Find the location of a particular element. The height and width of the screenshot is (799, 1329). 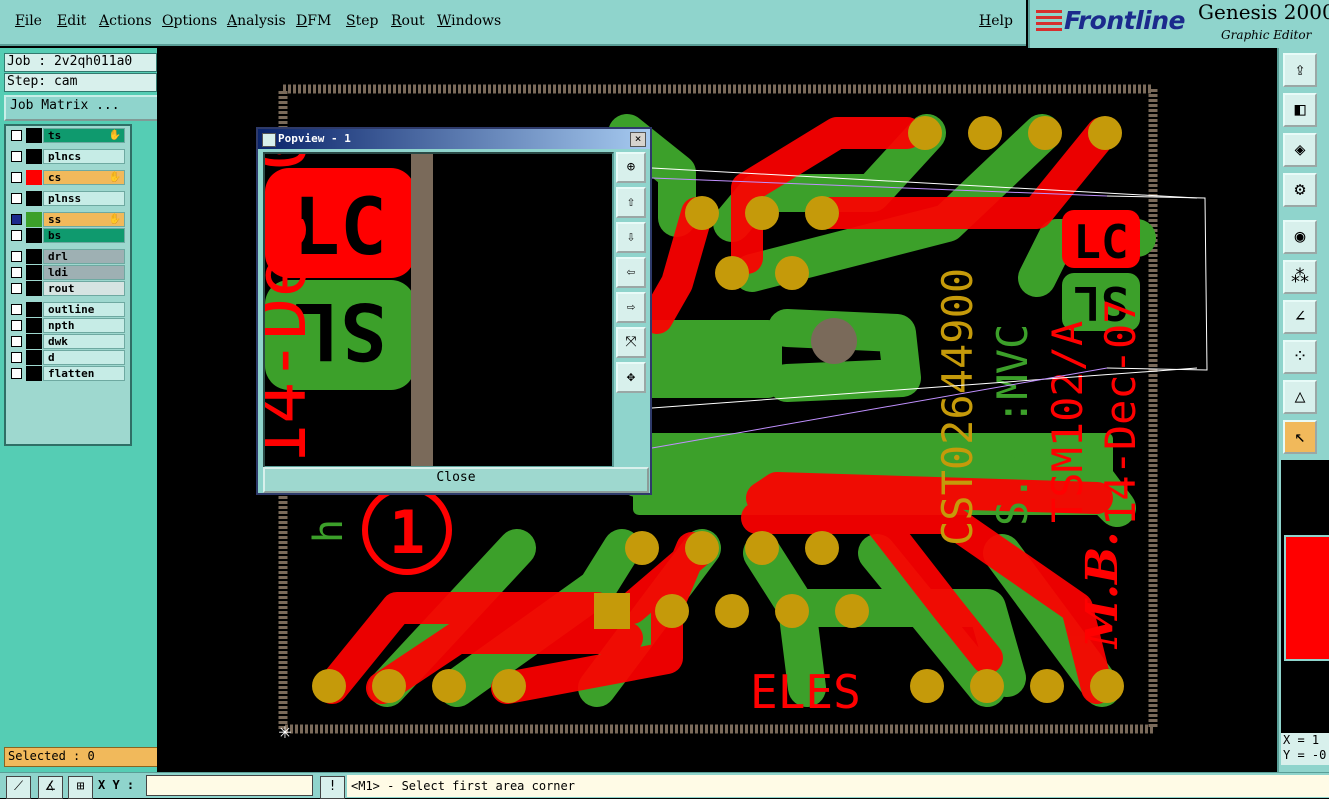

menu-help: Help is located at coordinates (996, 21).